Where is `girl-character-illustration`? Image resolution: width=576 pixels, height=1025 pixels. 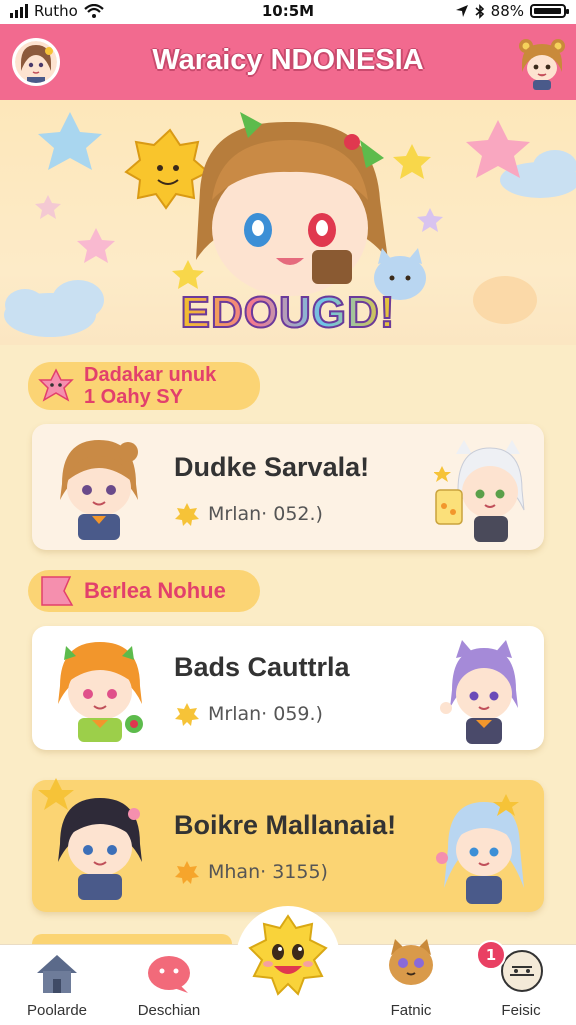 girl-character-illustration is located at coordinates (292, 204).